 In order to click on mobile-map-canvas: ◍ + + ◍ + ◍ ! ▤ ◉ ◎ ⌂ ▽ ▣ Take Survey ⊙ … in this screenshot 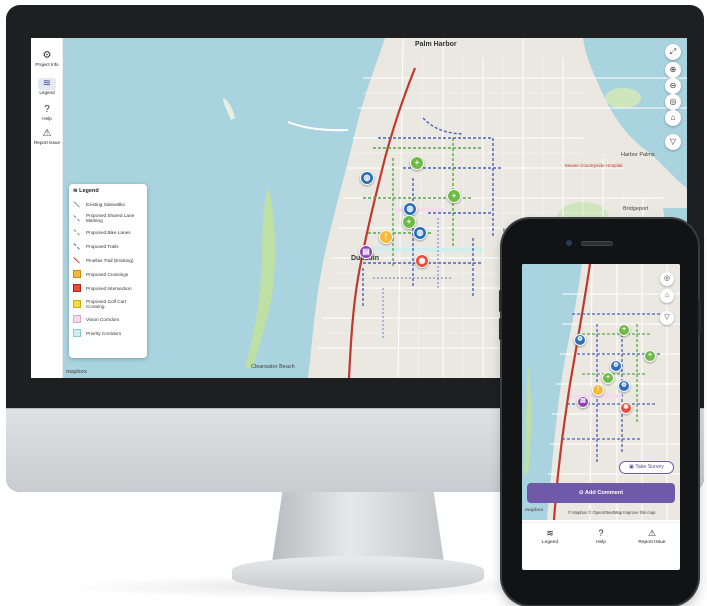, I will do `click(601, 392)`.